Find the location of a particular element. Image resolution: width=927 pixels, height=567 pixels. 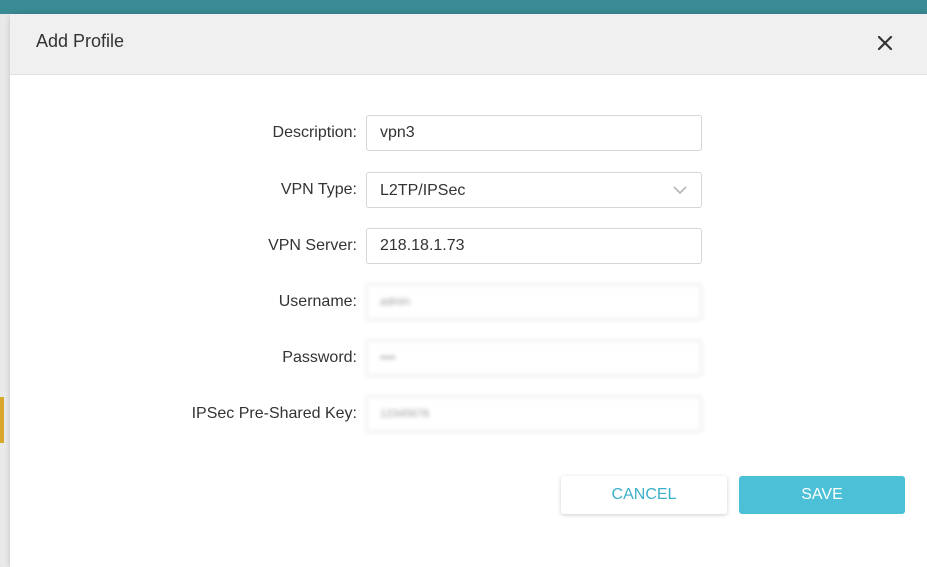

description-row: Description: is located at coordinates (468, 134).